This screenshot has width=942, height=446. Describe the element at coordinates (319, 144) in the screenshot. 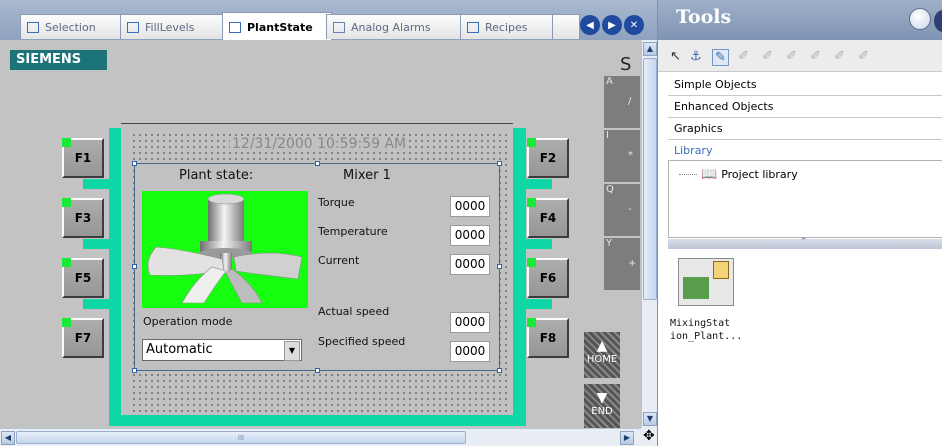

I see `datetime-field: 12/31/2000 10:59:59 AM` at that location.